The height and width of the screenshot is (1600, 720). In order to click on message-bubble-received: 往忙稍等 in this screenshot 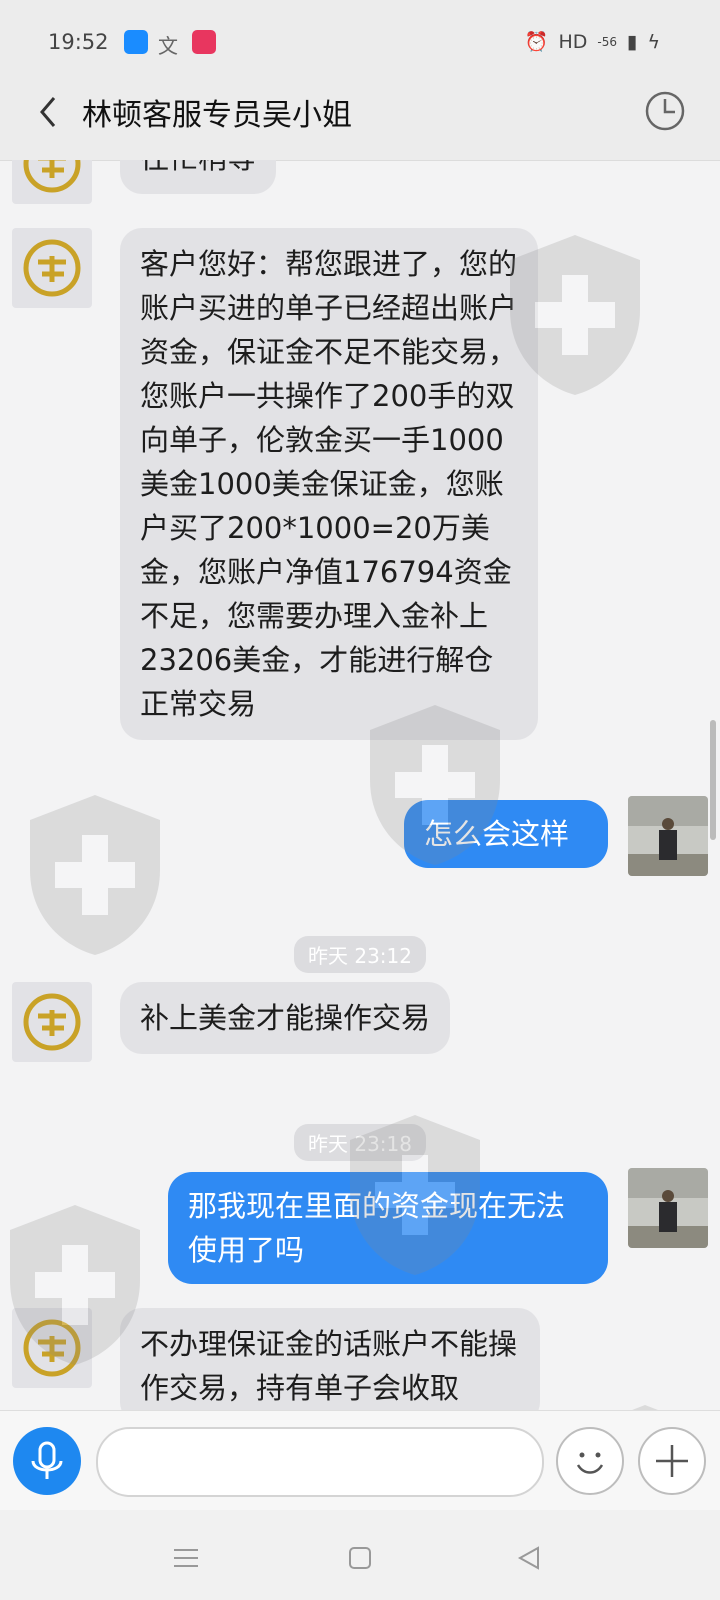, I will do `click(198, 177)`.